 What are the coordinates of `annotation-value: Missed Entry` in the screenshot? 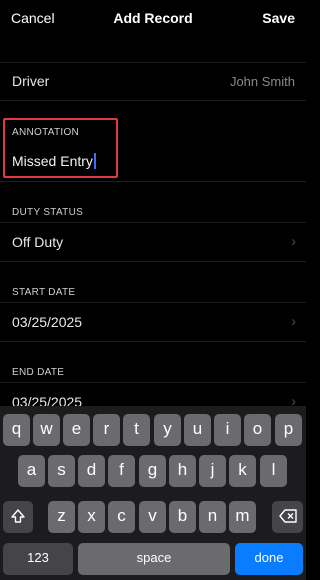 It's located at (52, 161).